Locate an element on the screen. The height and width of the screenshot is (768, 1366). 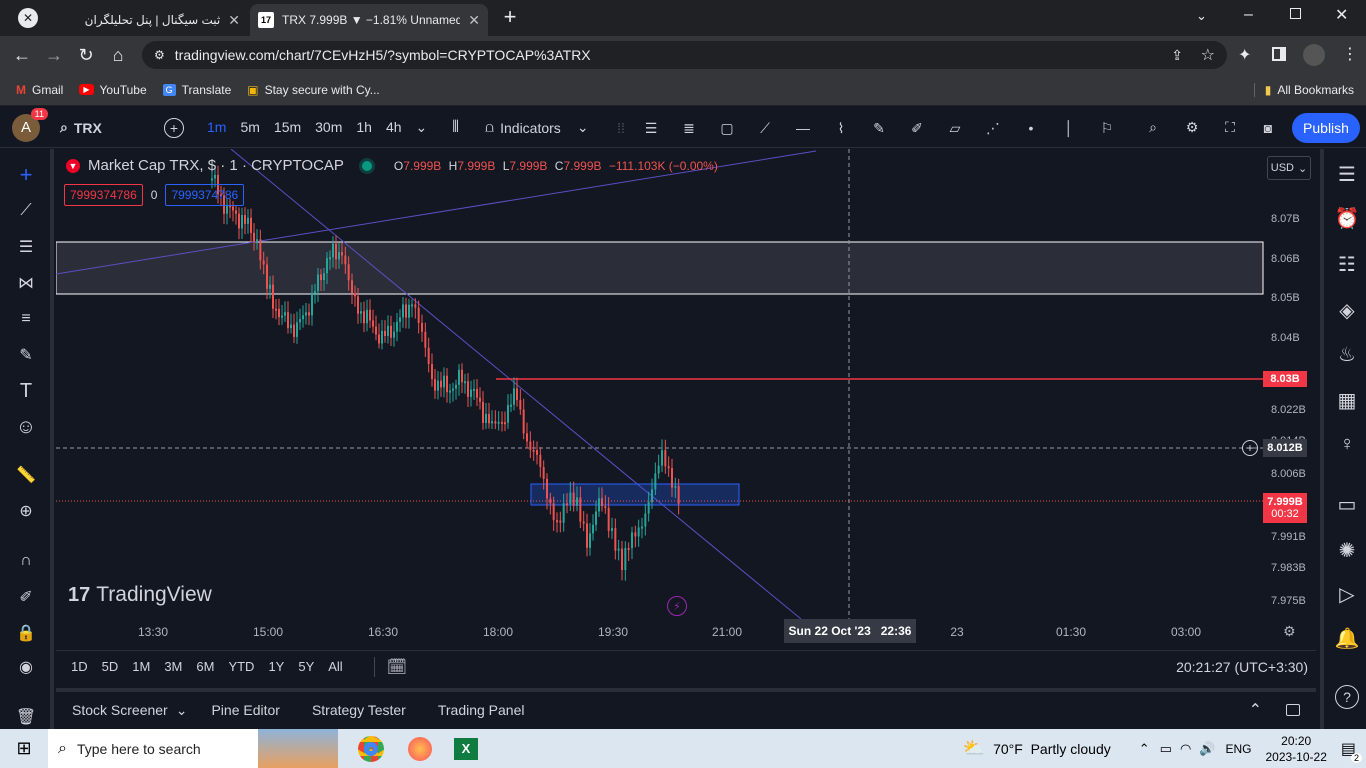
all-bookmarks: ▮ All Bookmarks is located at coordinates (1303, 89).